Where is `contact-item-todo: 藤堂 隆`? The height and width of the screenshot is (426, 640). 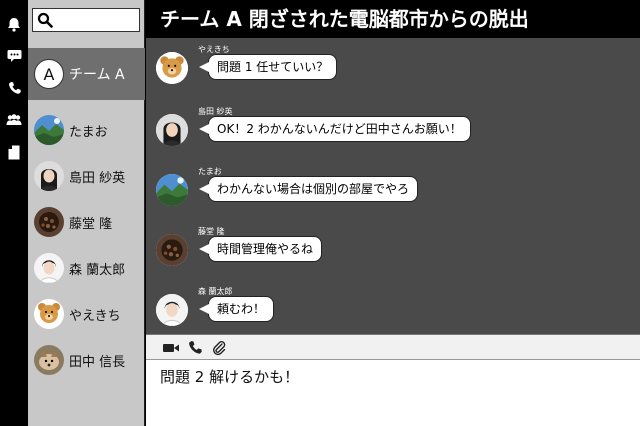 contact-item-todo: 藤堂 隆 is located at coordinates (86, 222).